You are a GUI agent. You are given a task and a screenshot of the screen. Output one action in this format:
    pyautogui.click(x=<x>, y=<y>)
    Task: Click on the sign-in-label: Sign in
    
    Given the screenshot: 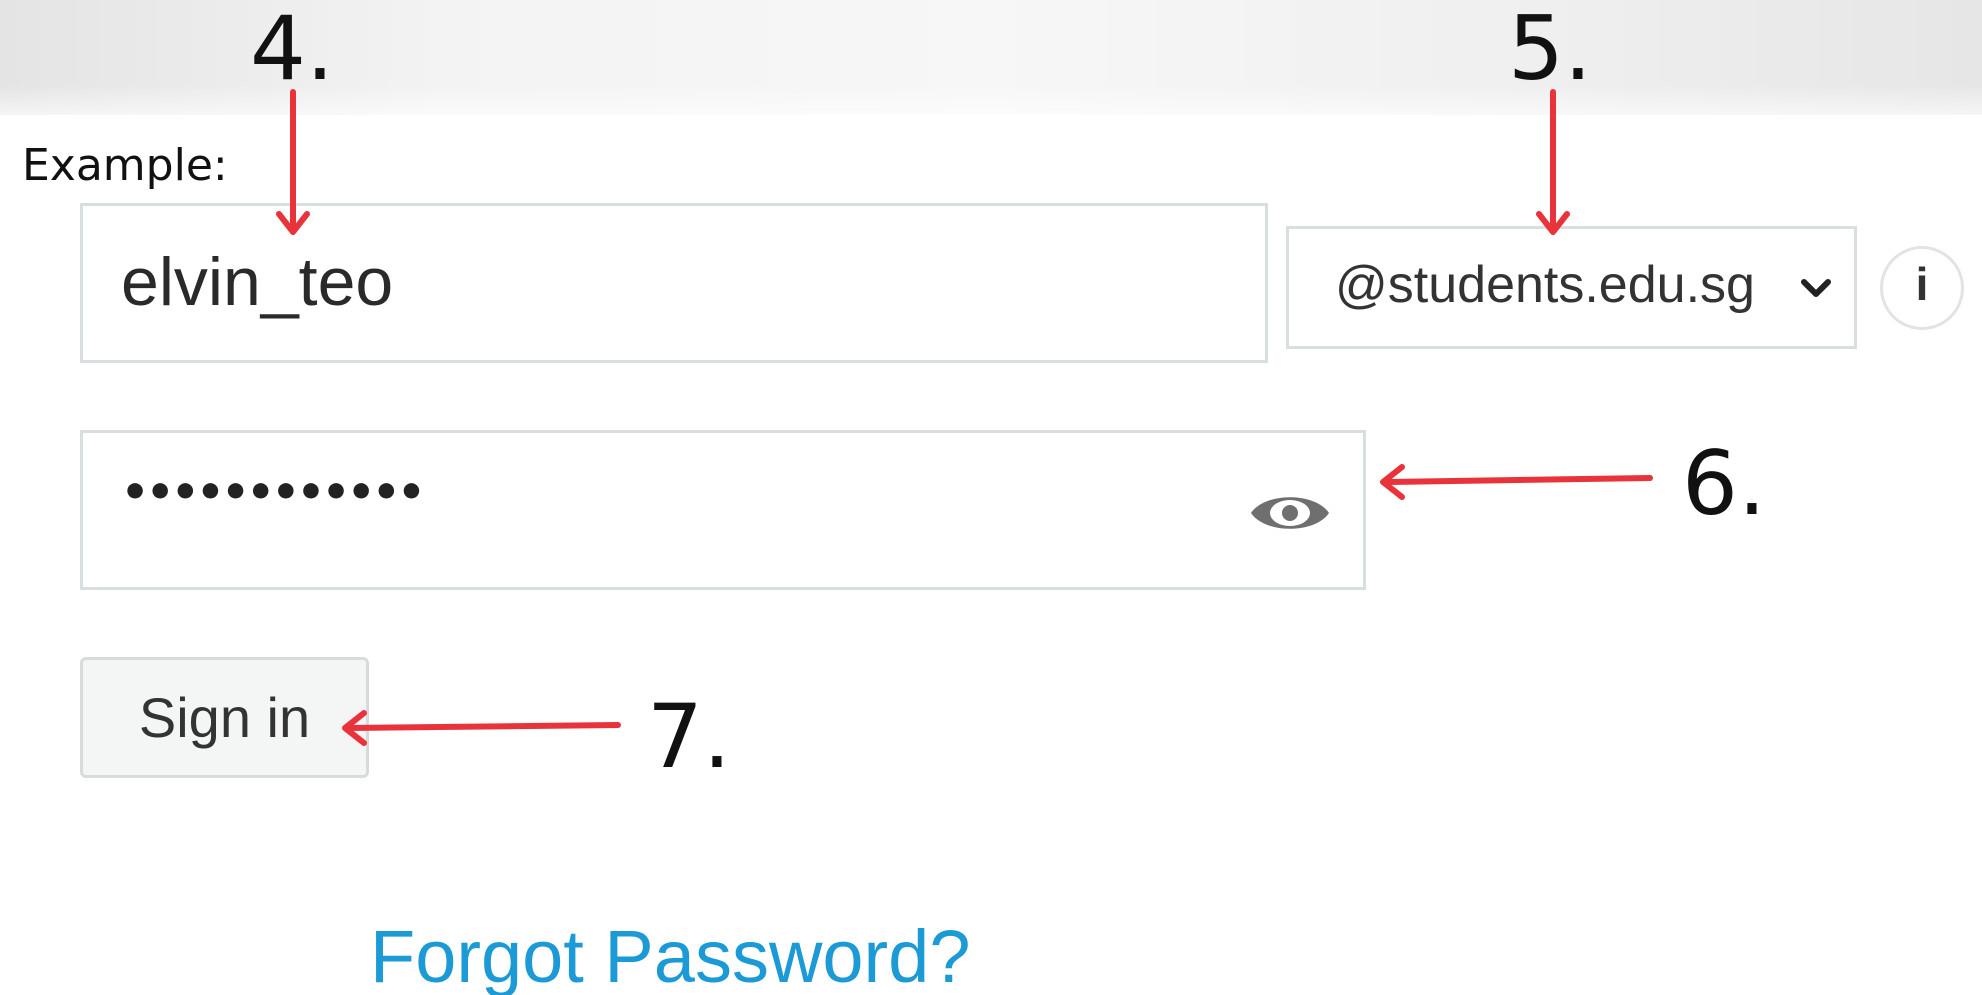 What is the action you would take?
    pyautogui.click(x=224, y=717)
    